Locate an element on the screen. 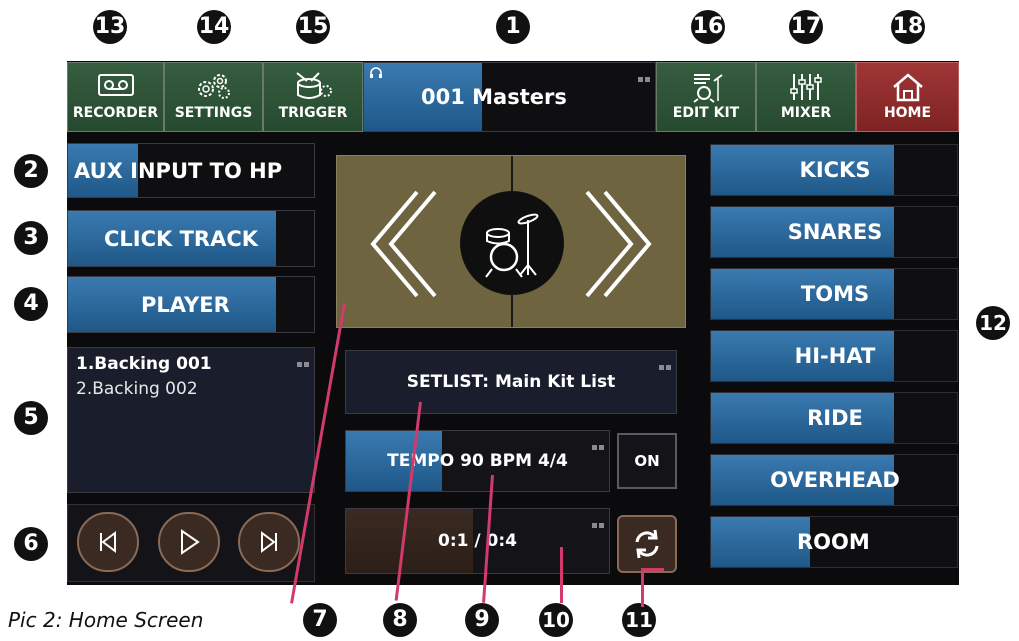 The width and height of the screenshot is (1019, 641). click-toggle-label: ON is located at coordinates (647, 461).